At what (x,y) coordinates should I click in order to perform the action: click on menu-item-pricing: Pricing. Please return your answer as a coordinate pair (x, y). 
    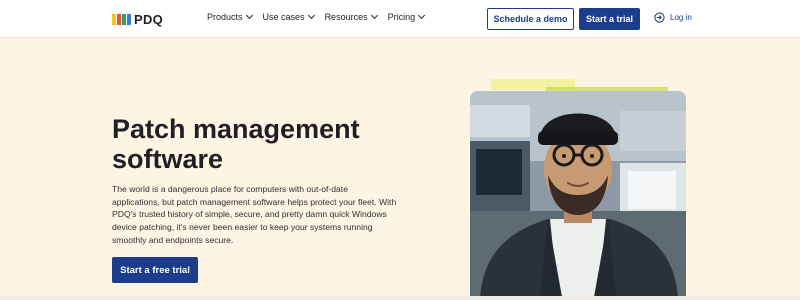
    Looking at the image, I should click on (406, 16).